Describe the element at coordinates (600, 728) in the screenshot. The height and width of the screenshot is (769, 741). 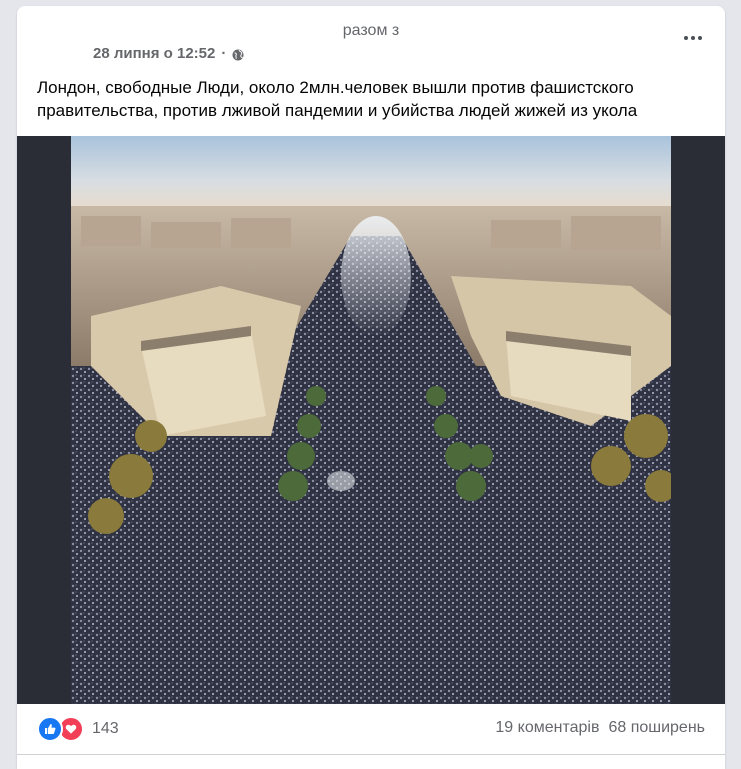
I see `post-stats: 19 коментарів 68 поширень` at that location.